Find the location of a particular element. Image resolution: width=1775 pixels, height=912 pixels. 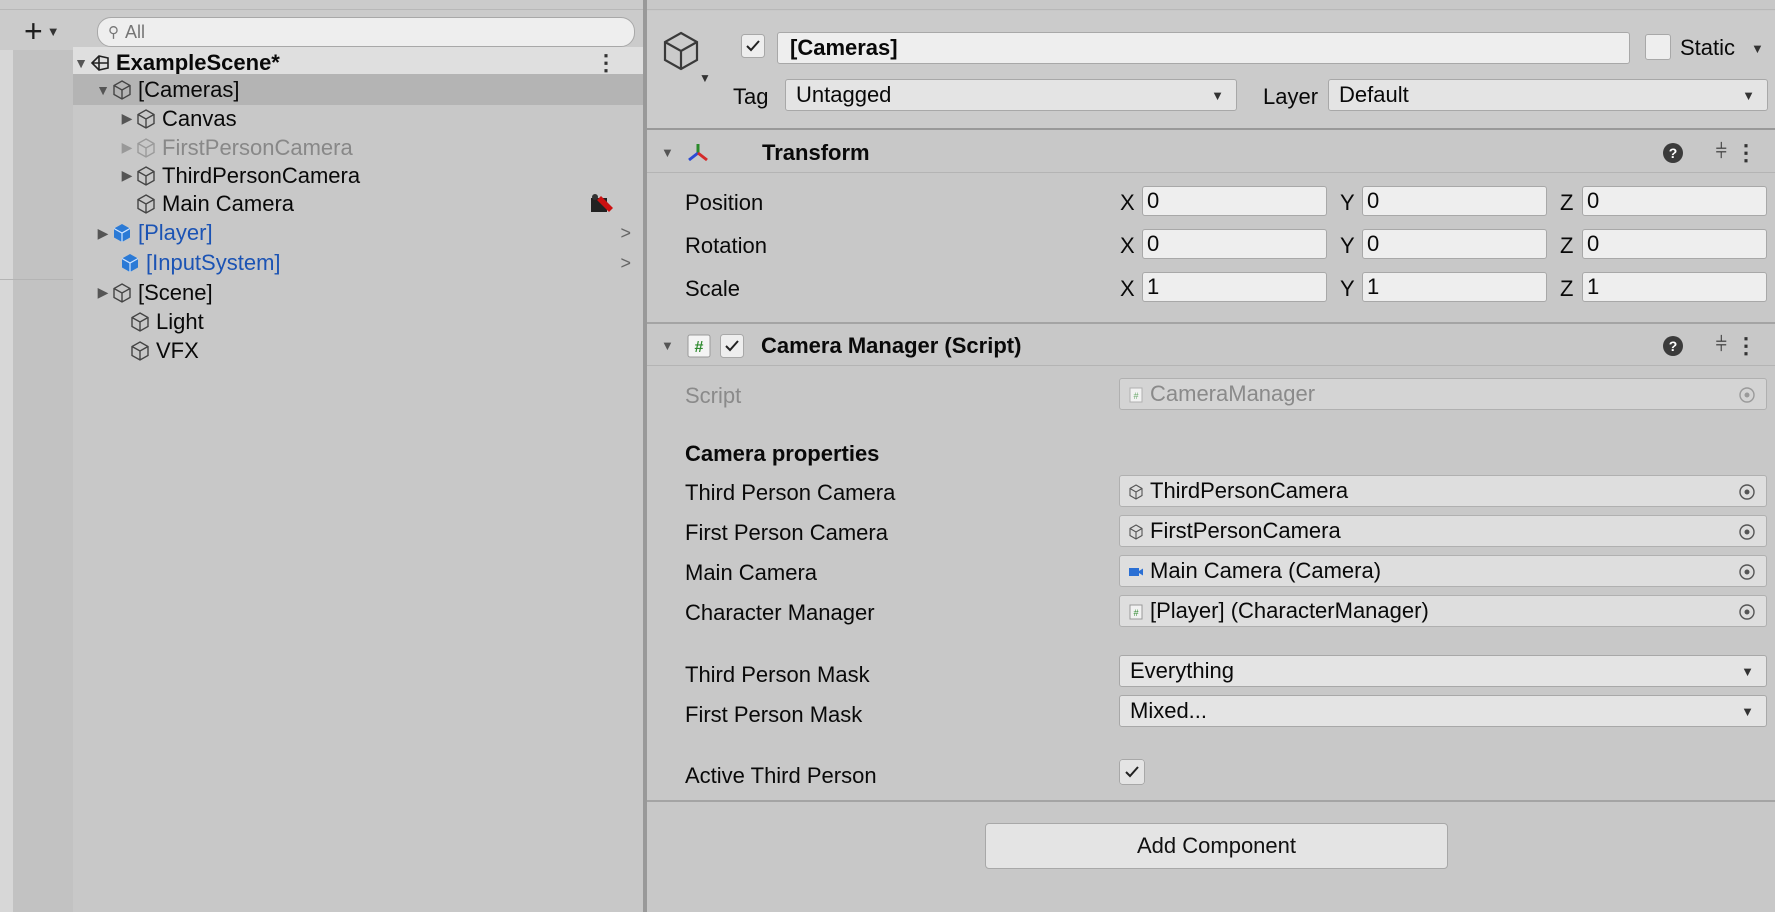

search-input is located at coordinates (365, 32).